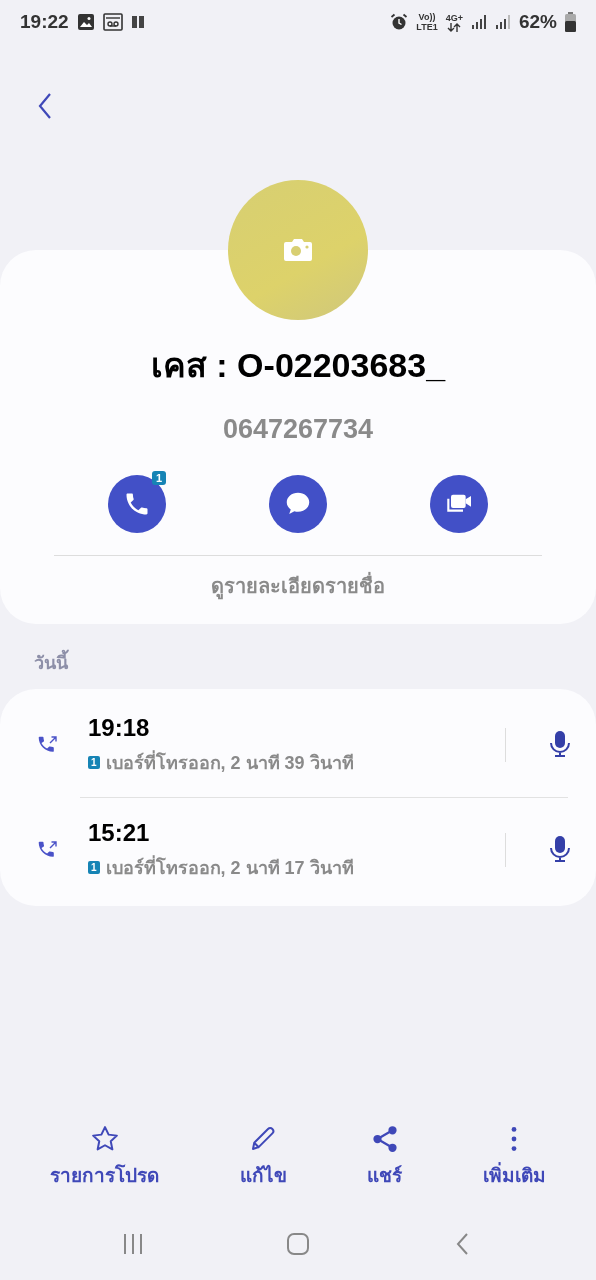 This screenshot has width=596, height=1280. I want to click on section-heading: วันนี้, so click(315, 662).